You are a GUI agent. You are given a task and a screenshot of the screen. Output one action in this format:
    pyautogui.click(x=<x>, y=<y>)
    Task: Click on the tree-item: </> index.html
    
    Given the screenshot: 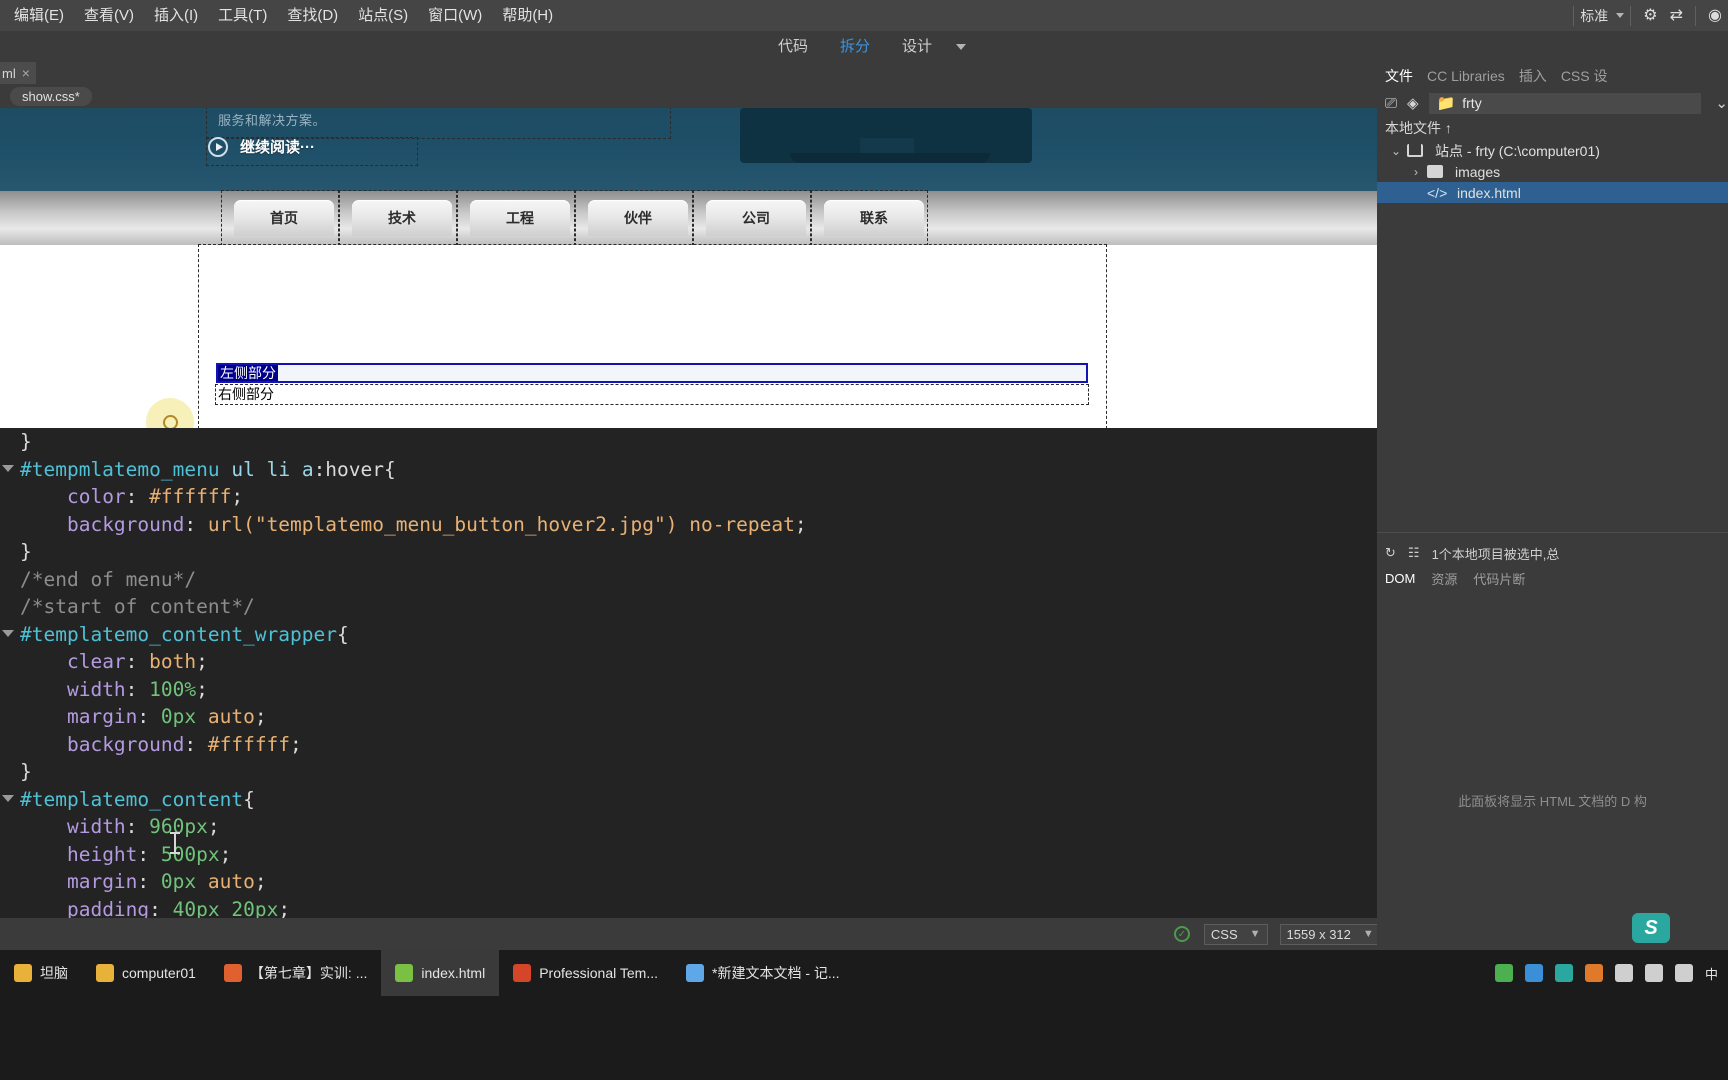 What is the action you would take?
    pyautogui.click(x=1552, y=192)
    